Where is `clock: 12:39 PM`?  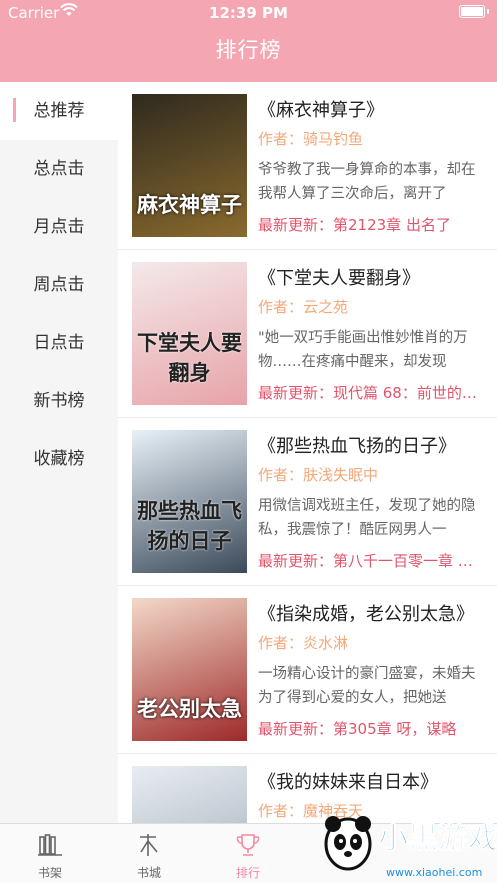 clock: 12:39 PM is located at coordinates (248, 13).